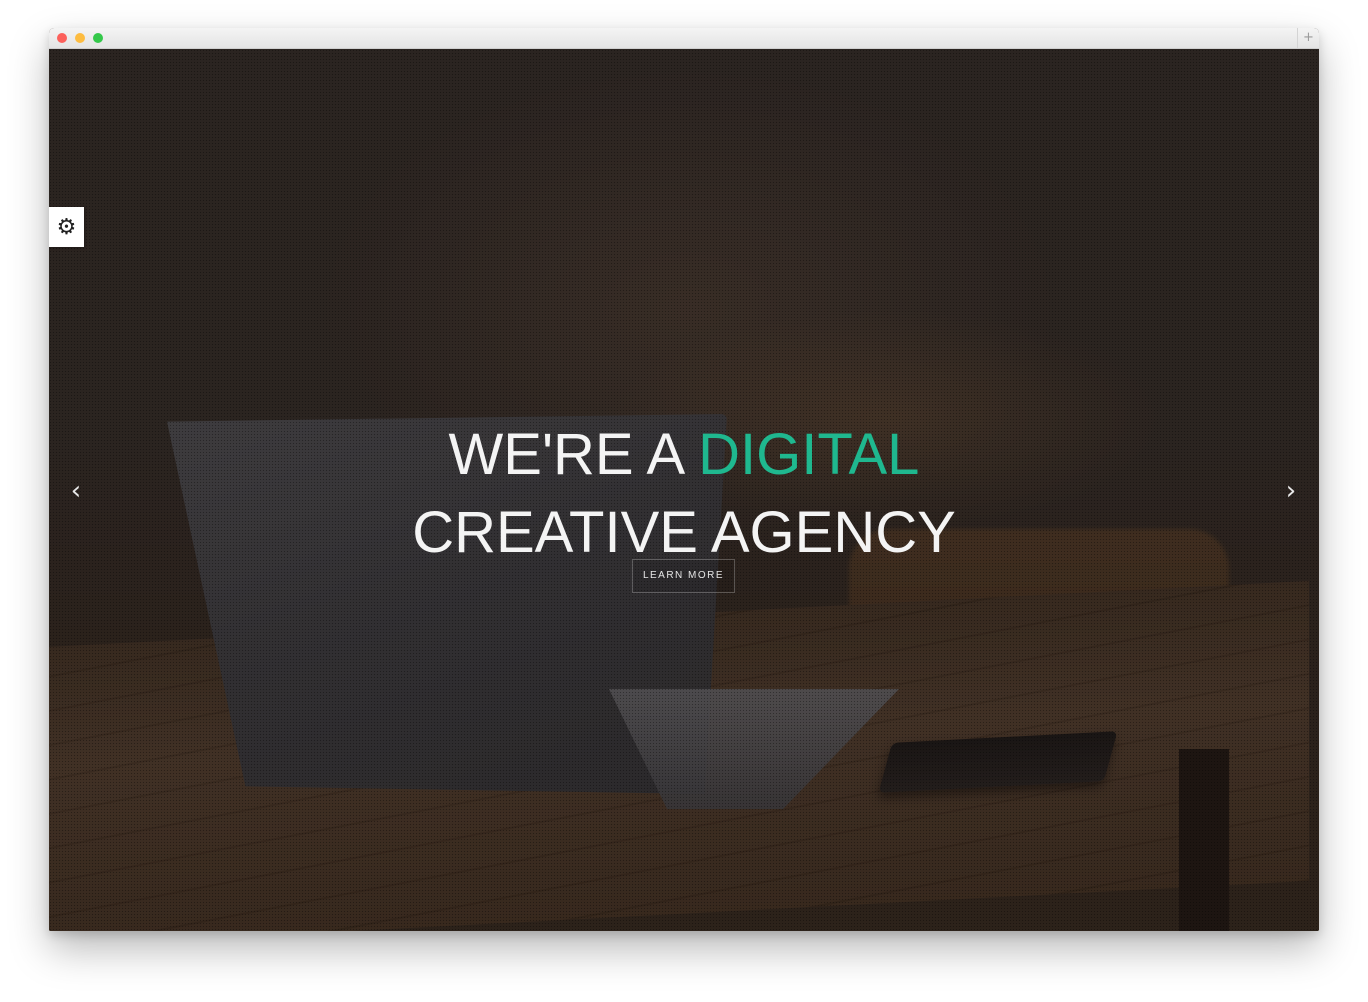 This screenshot has width=1368, height=1002. Describe the element at coordinates (1308, 38) in the screenshot. I see `new-tab-button: +` at that location.